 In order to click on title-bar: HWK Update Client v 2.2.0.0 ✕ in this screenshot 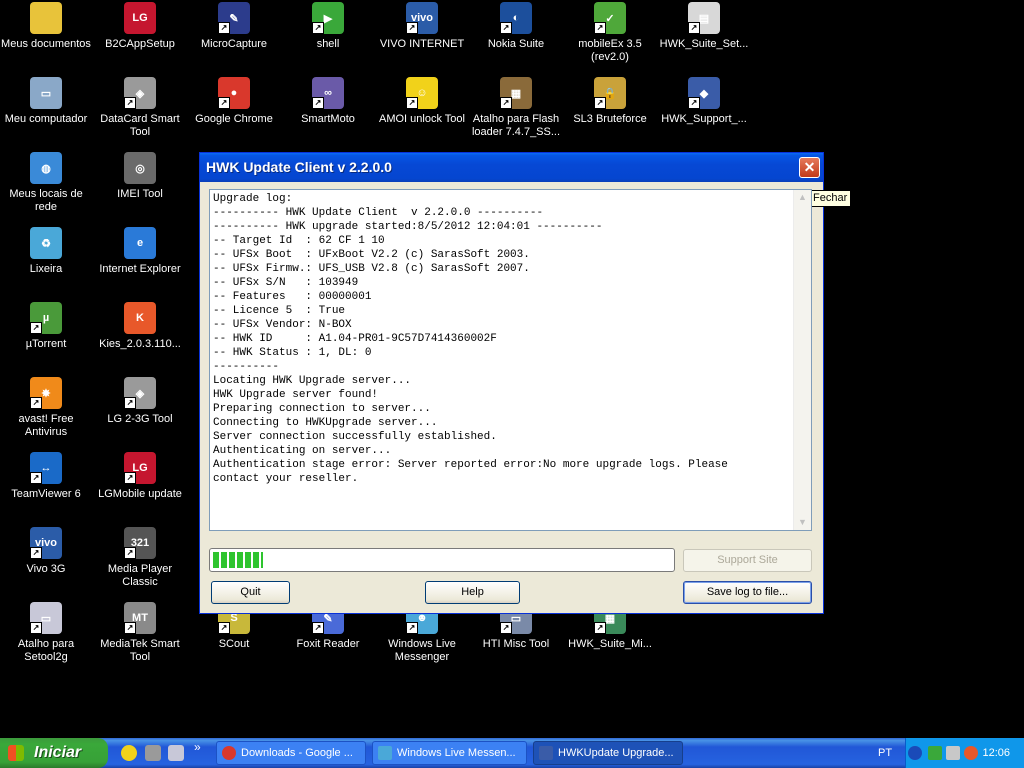, I will do `click(511, 167)`.